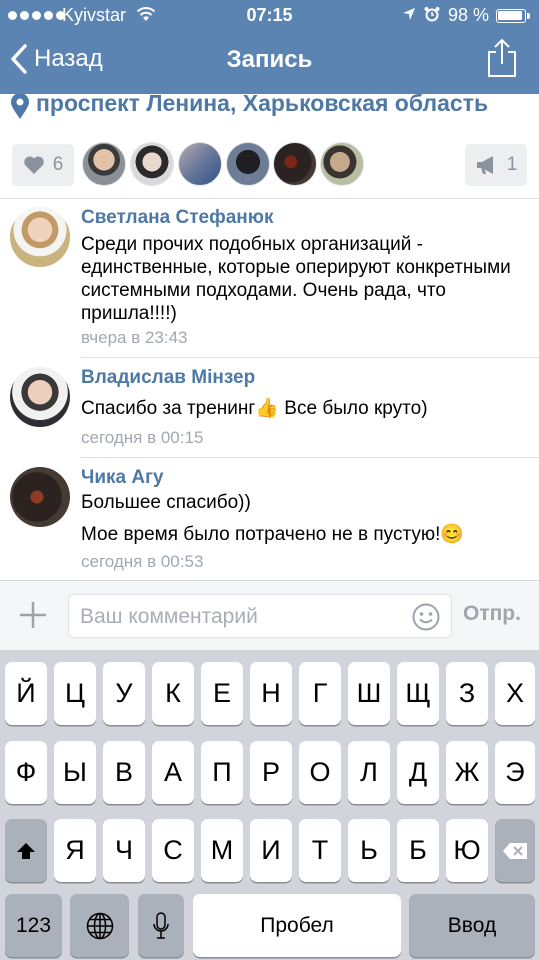  What do you see at coordinates (222, 850) in the screenshot?
I see `key: М` at bounding box center [222, 850].